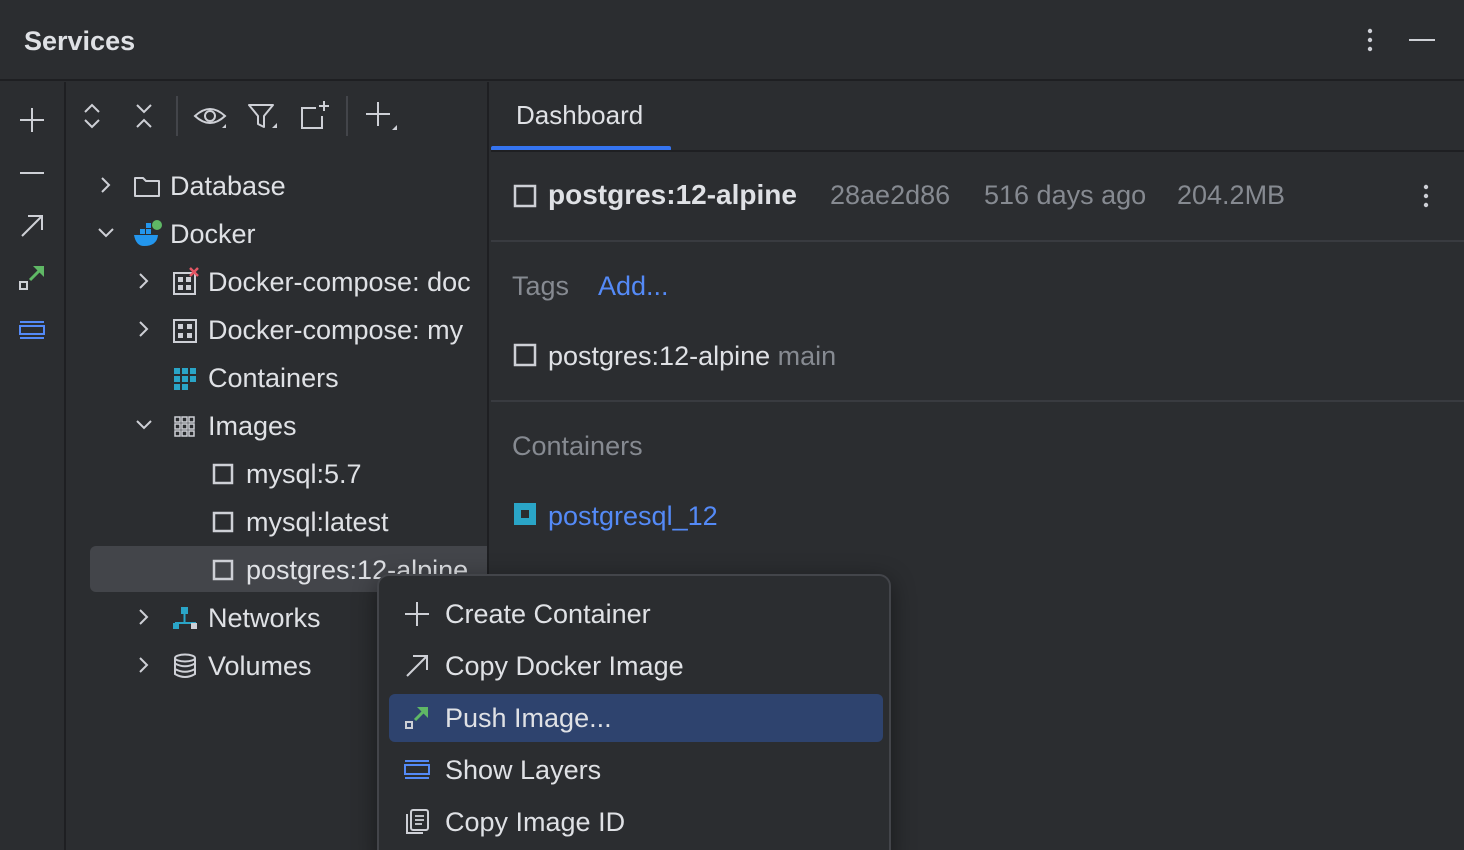  I want to click on tree-item-image: mysql:5.7, so click(276, 473).